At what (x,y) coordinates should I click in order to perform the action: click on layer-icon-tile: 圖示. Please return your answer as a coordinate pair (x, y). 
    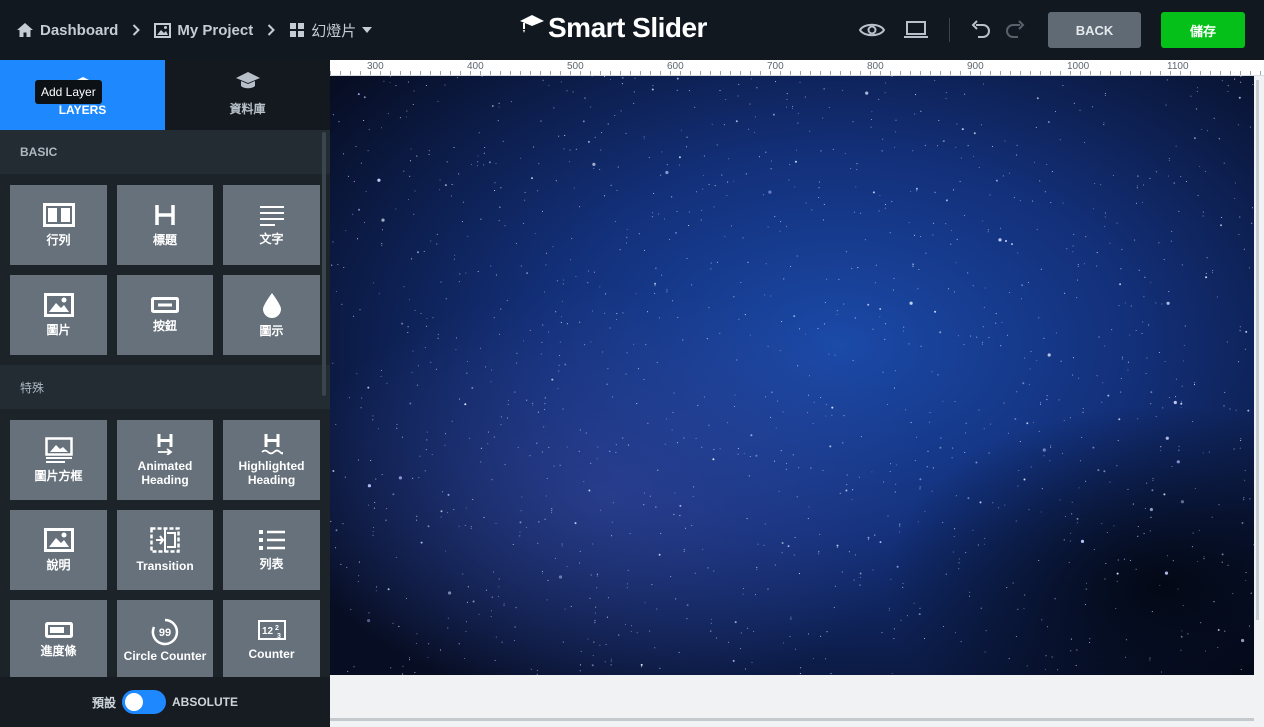
    Looking at the image, I should click on (271, 315).